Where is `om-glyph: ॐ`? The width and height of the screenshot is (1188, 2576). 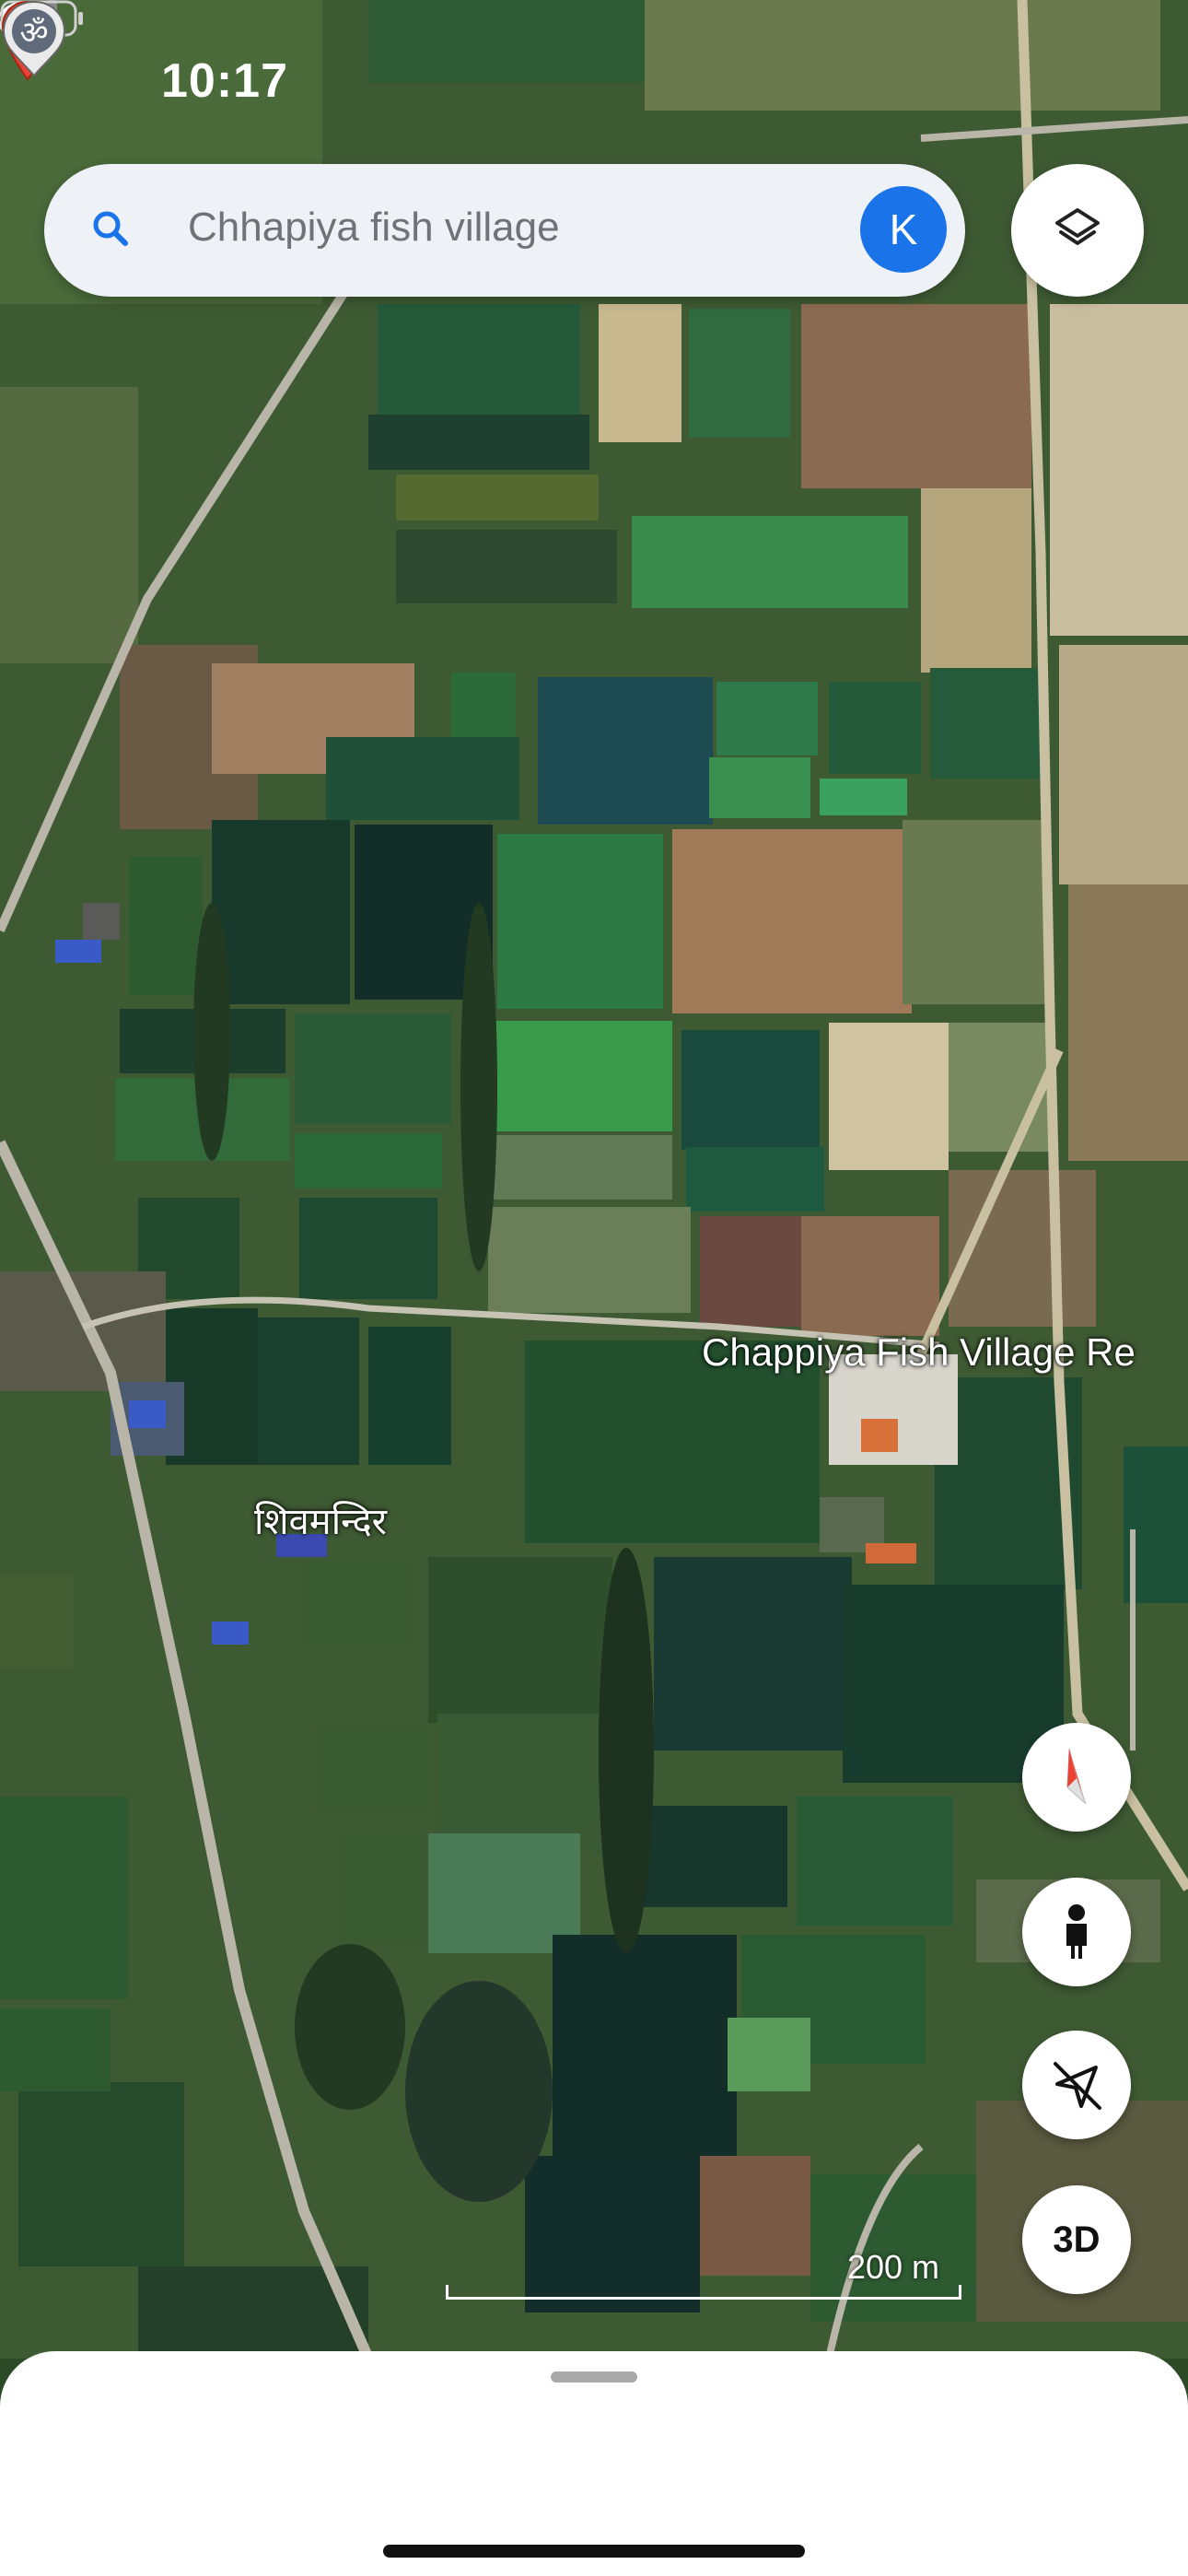
om-glyph: ॐ is located at coordinates (33, 33).